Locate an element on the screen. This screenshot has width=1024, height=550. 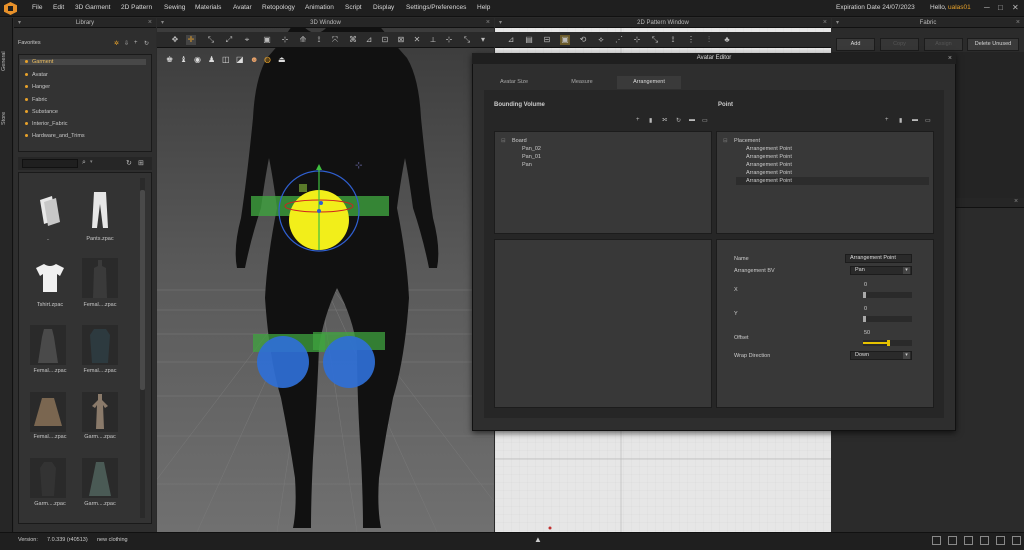
tab-general: General is located at coordinates (6, 61).